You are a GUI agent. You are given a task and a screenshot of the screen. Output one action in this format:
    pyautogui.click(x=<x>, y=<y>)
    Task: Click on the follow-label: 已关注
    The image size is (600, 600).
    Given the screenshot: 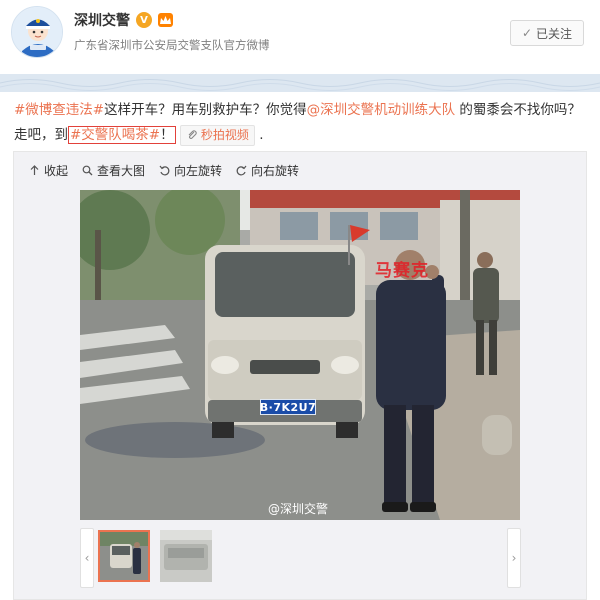 What is the action you would take?
    pyautogui.click(x=554, y=33)
    